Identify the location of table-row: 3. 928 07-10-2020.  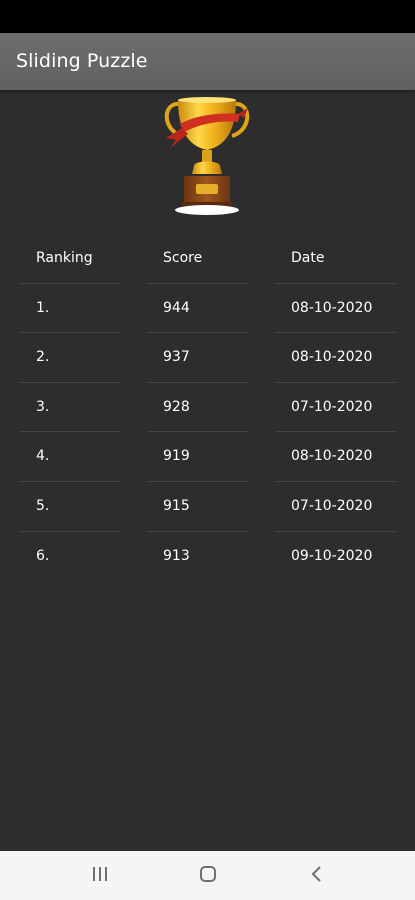
(207, 408).